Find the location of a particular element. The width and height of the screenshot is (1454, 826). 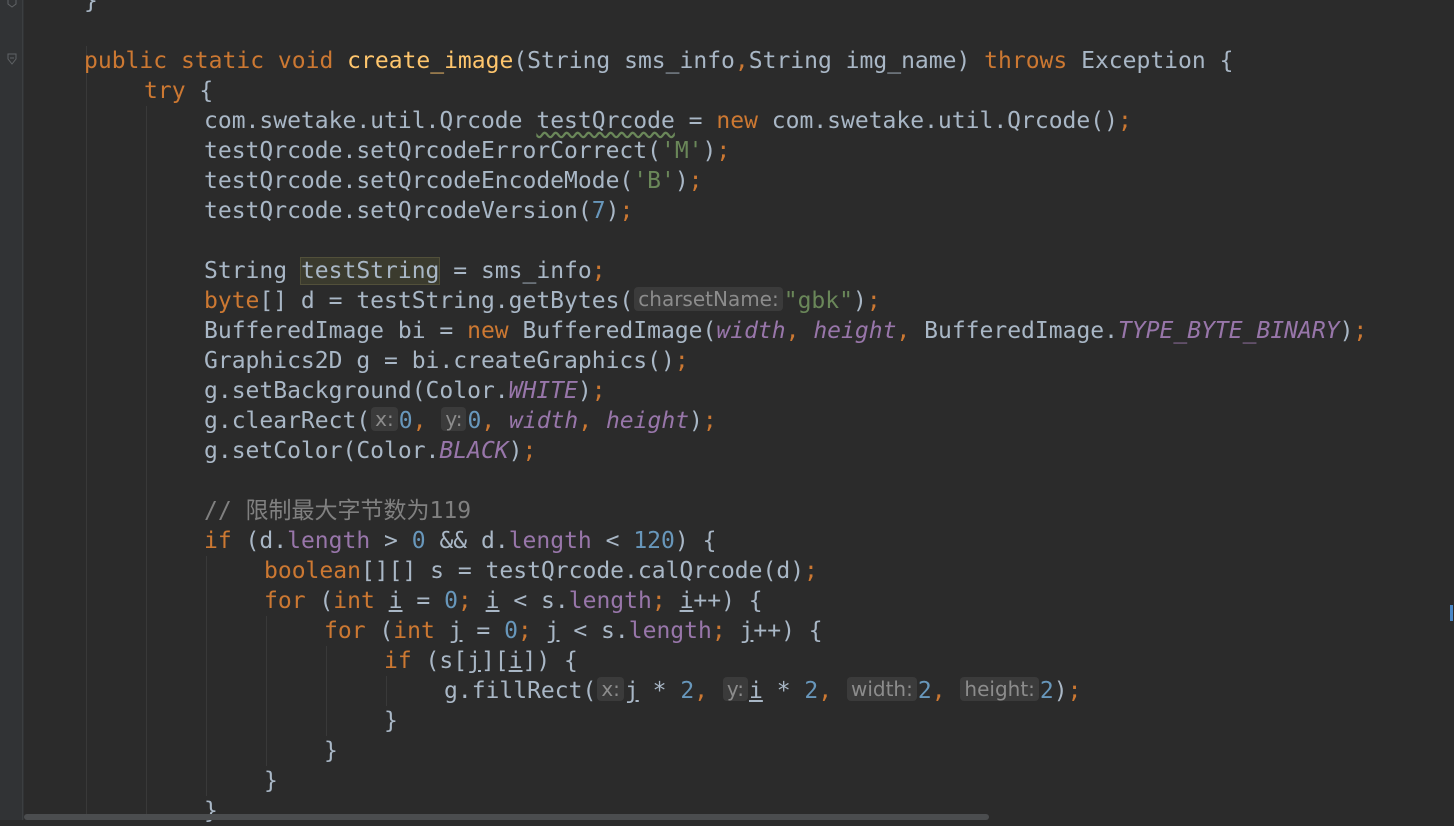

error-stripe-marker is located at coordinates (1451, 613).